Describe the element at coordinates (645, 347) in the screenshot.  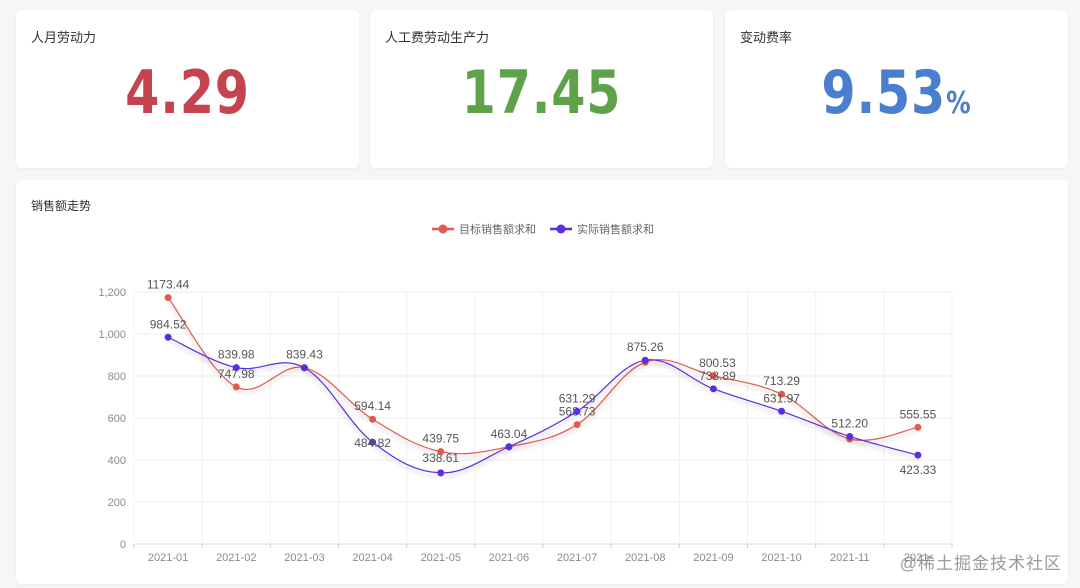
I see `data-label: 875.26` at that location.